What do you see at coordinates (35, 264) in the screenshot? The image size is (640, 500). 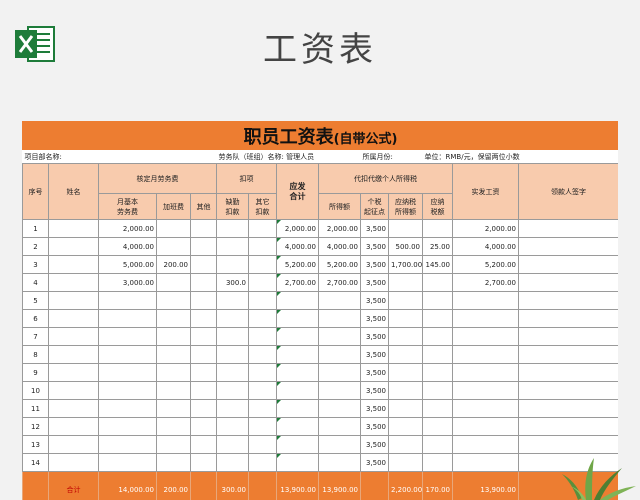 I see `seq-cell: 3` at bounding box center [35, 264].